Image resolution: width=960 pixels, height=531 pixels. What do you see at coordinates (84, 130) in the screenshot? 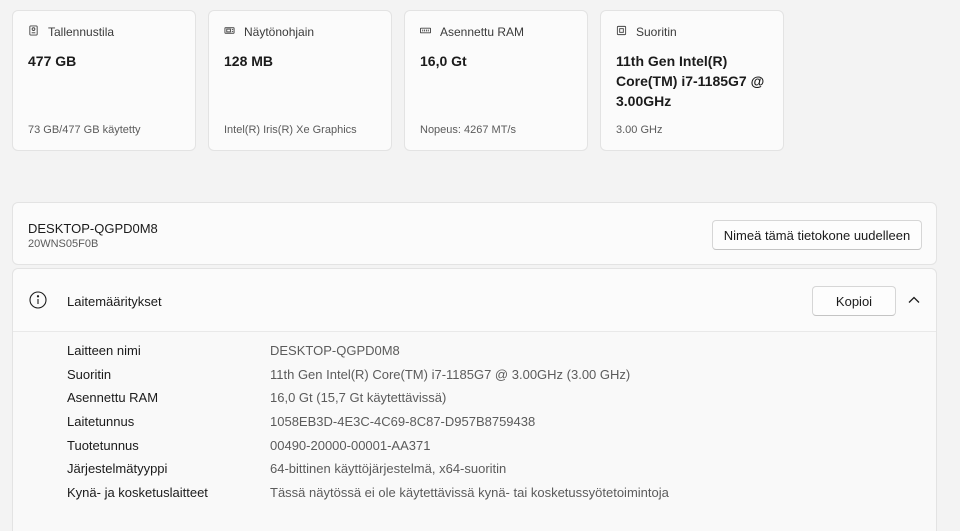
I see `card-subtext: 73 GB/477 GB käytetty` at bounding box center [84, 130].